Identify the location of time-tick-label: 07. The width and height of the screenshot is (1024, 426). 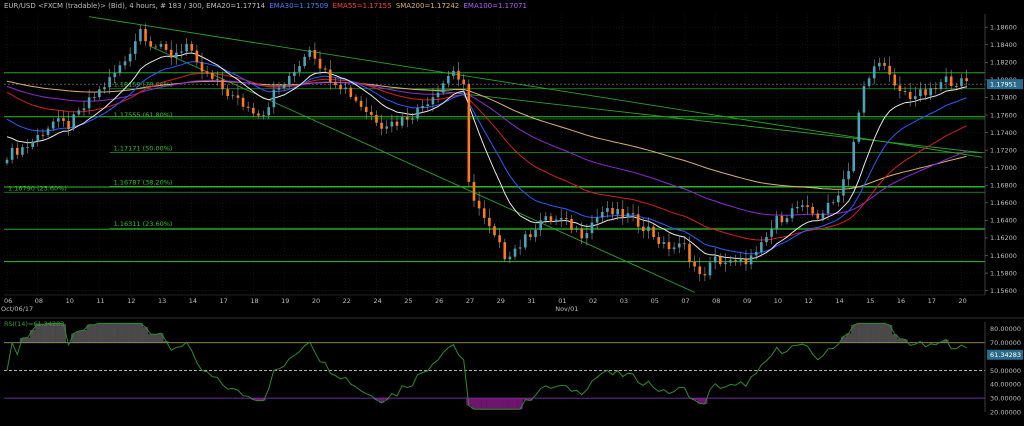
(685, 301).